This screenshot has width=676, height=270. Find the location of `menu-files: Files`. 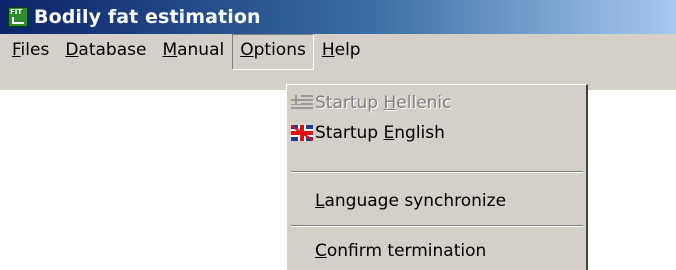

menu-files: Files is located at coordinates (30, 52).